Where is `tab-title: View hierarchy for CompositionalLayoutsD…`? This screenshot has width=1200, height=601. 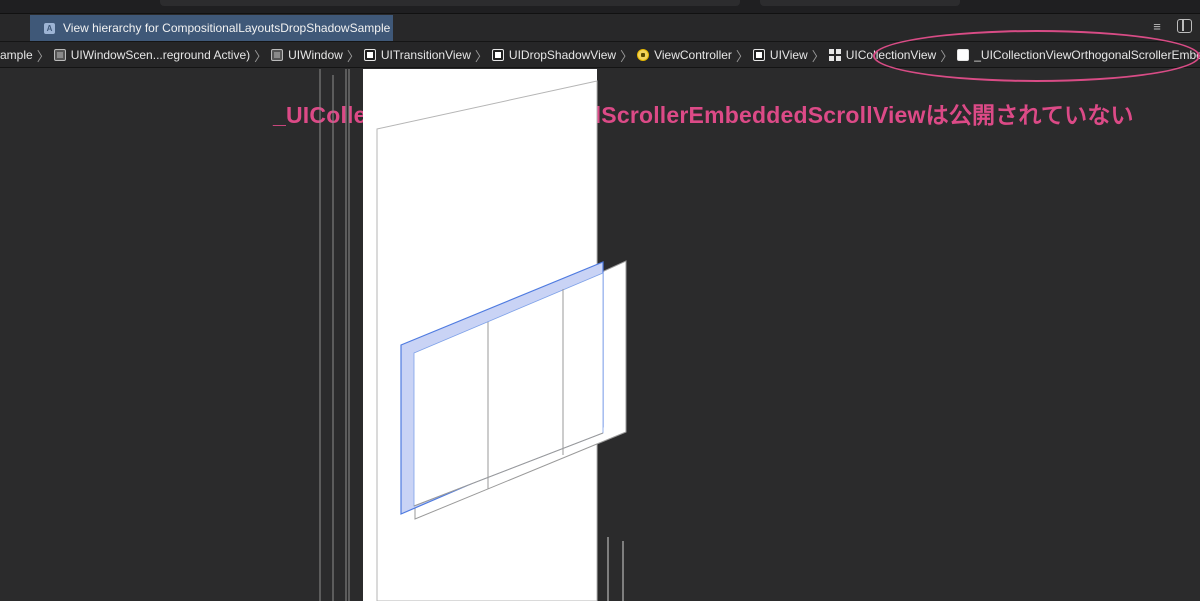 tab-title: View hierarchy for CompositionalLayoutsD… is located at coordinates (227, 28).